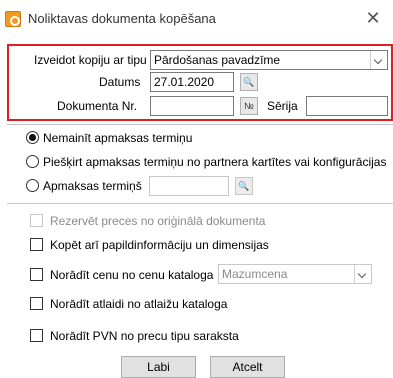  Describe the element at coordinates (90, 60) in the screenshot. I see `type-label: Izveidot kopiju ar tipu` at that location.